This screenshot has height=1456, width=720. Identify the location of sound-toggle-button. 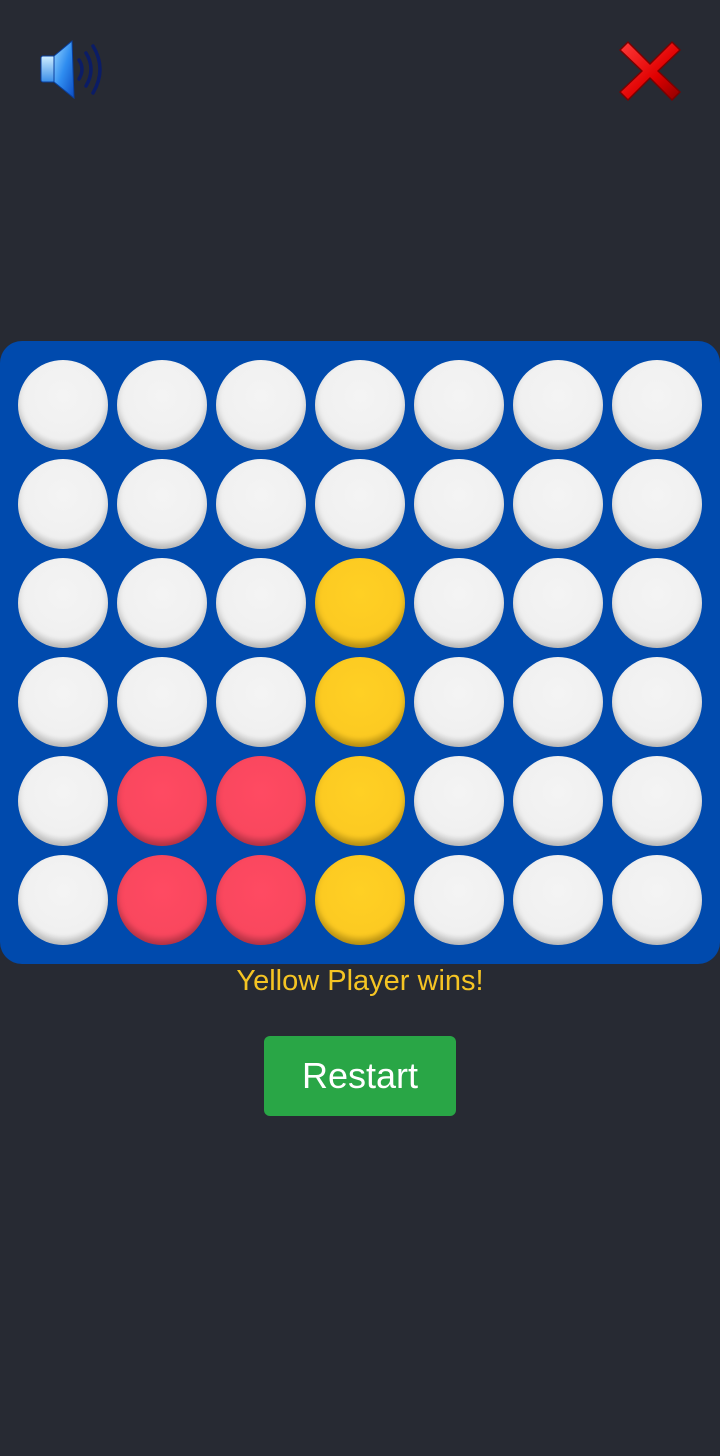
(71, 71).